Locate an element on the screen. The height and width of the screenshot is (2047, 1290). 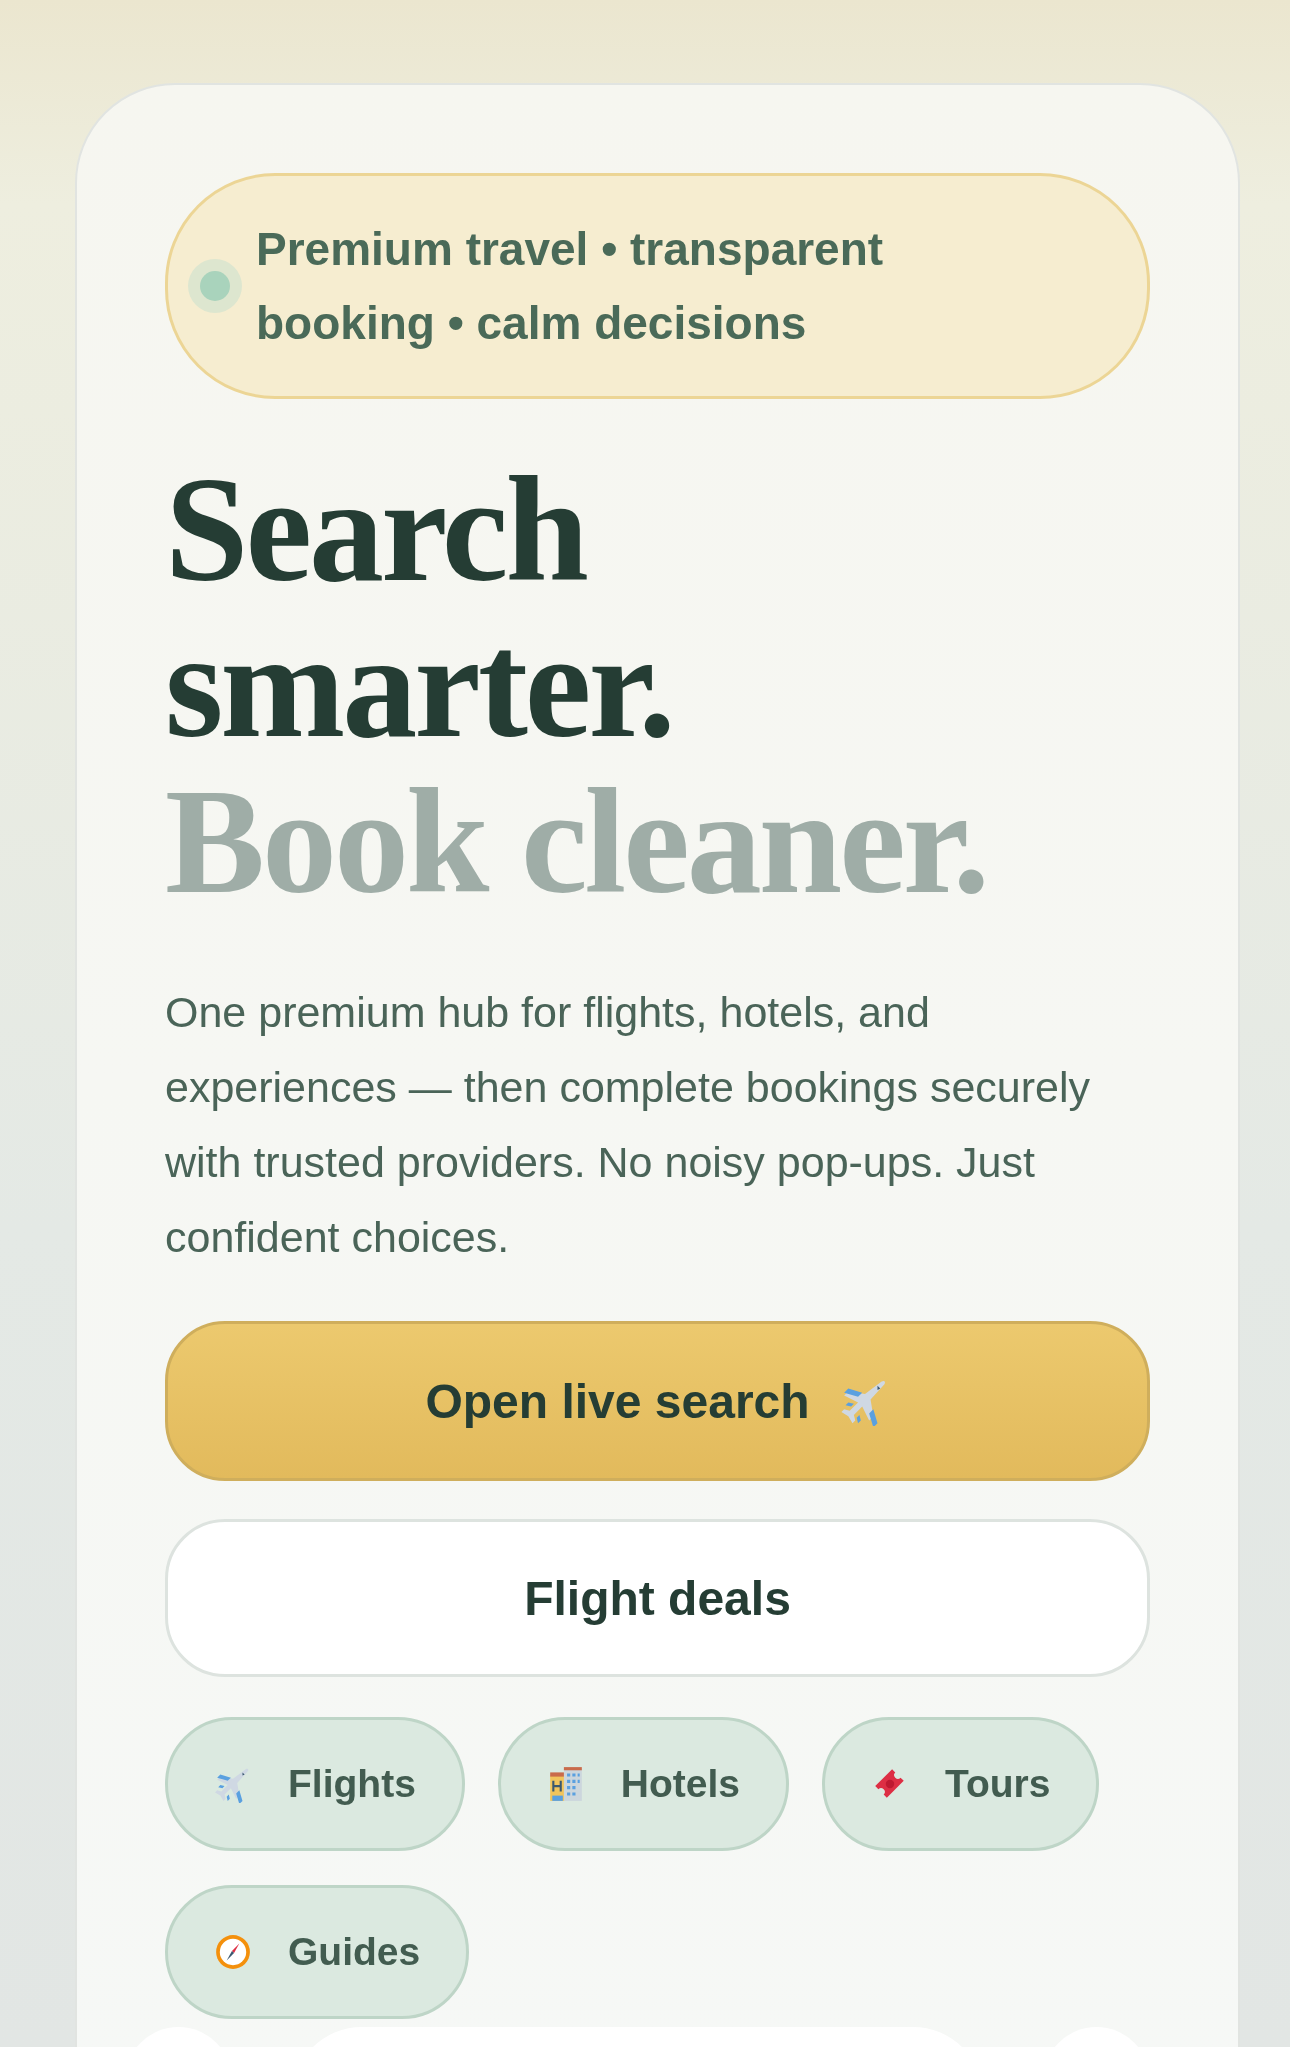
live-search-button: Open live search is located at coordinates (657, 1401).